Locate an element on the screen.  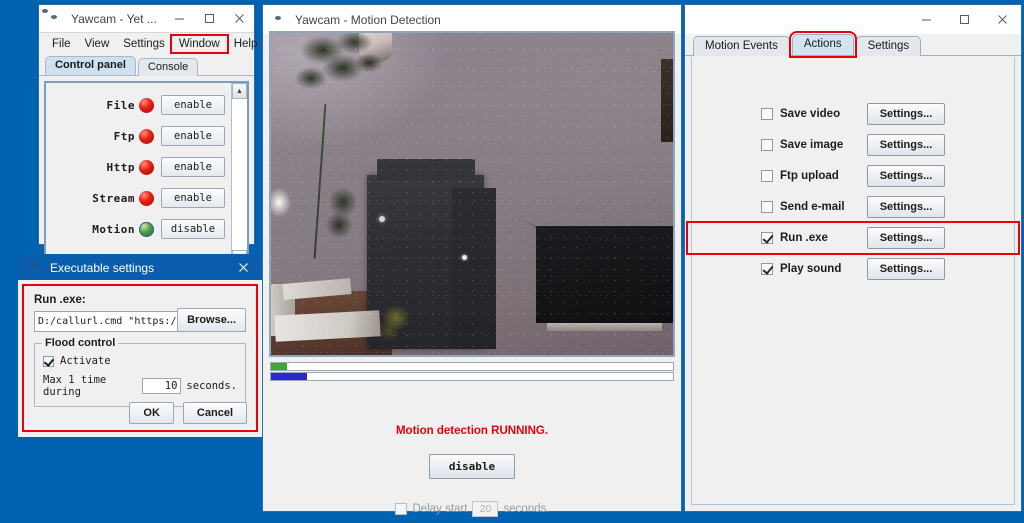
activate-checkbox is located at coordinates (48, 361).